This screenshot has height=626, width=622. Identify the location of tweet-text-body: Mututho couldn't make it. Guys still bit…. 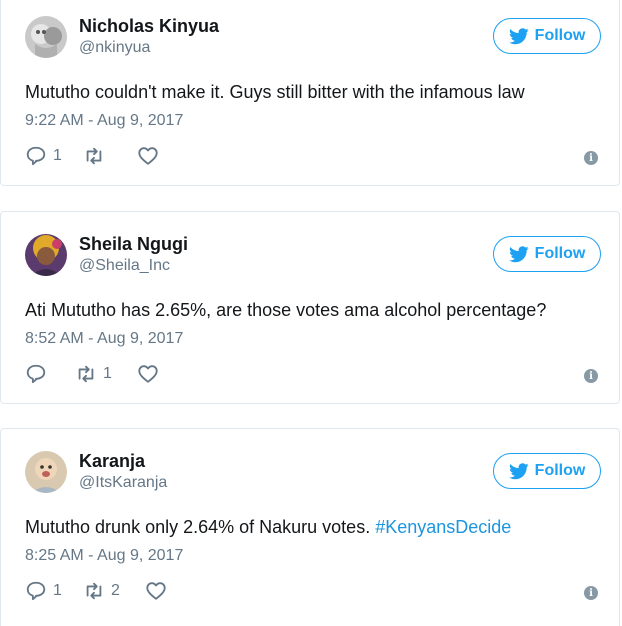
(275, 92).